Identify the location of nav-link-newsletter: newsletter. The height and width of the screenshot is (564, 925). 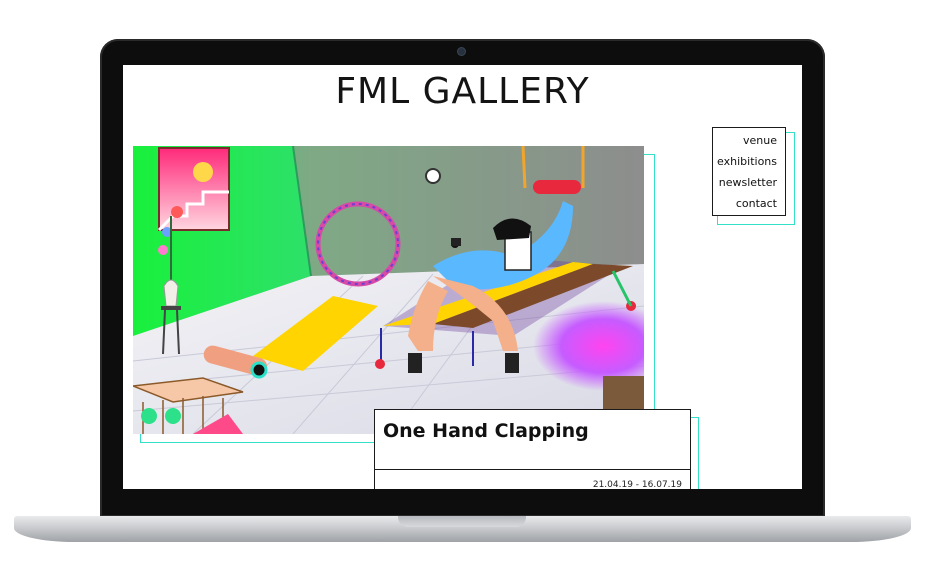
(745, 182).